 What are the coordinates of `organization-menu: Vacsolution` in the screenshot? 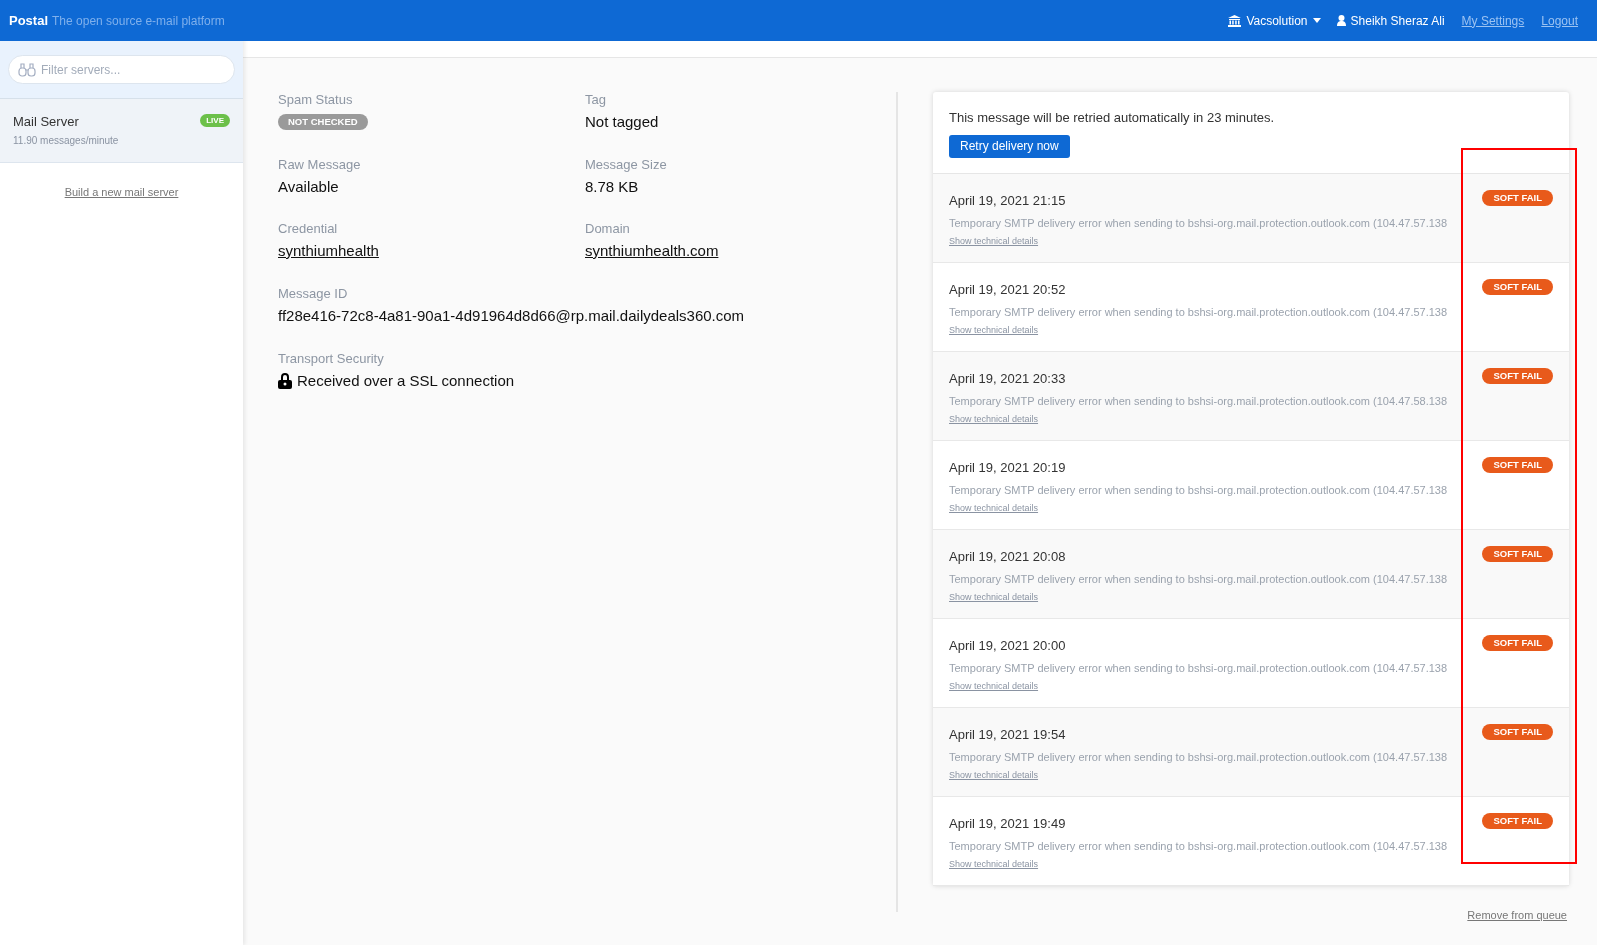 It's located at (1274, 20).